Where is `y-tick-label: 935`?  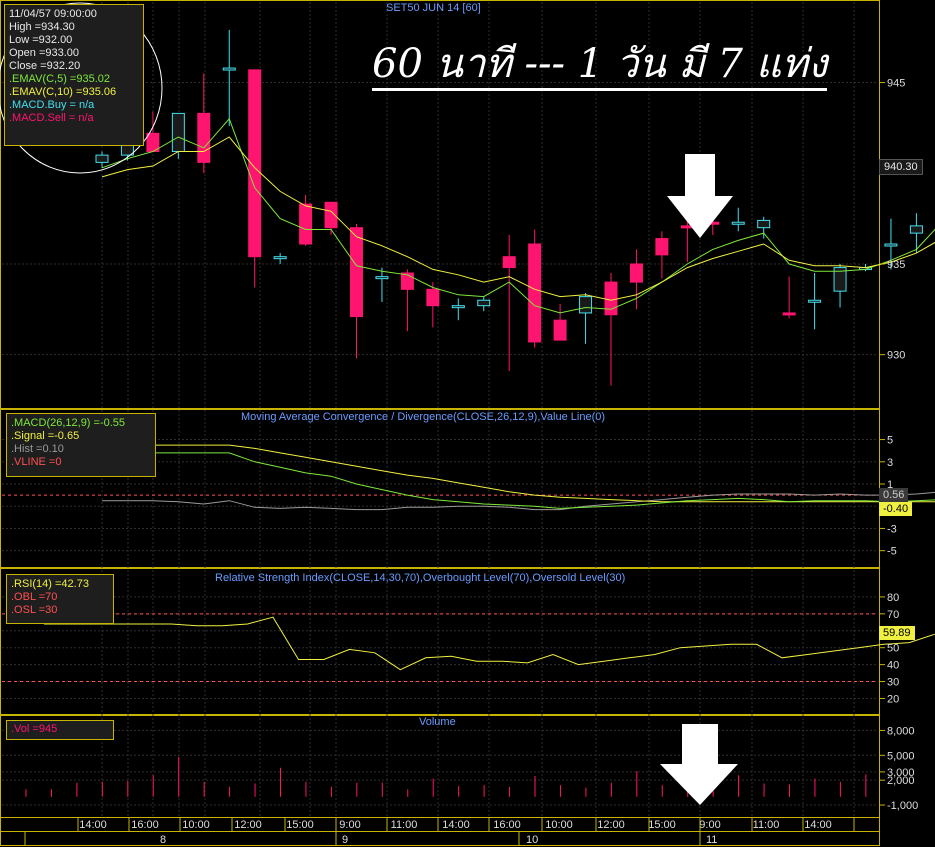 y-tick-label: 935 is located at coordinates (896, 265).